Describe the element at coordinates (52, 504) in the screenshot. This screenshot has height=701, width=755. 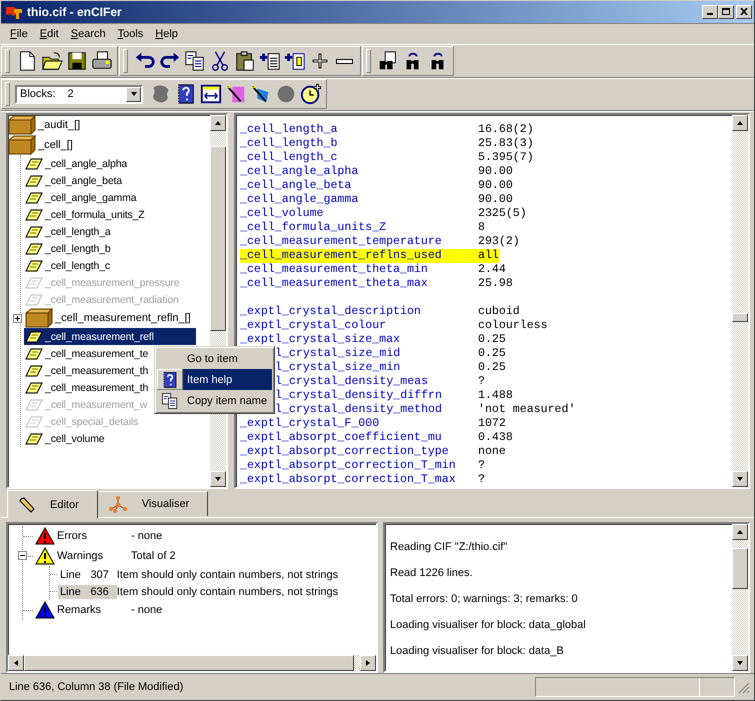
I see `tab: Editor` at that location.